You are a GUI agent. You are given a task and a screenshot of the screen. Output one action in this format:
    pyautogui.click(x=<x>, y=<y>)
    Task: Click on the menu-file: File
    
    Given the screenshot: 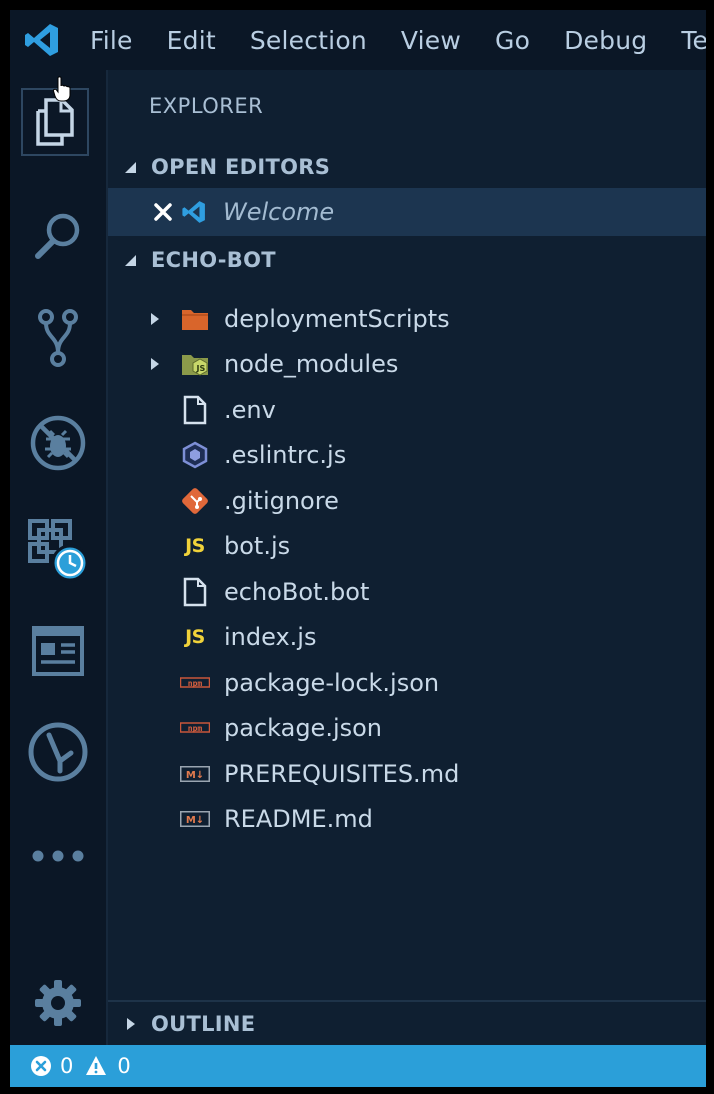 What is the action you would take?
    pyautogui.click(x=111, y=40)
    